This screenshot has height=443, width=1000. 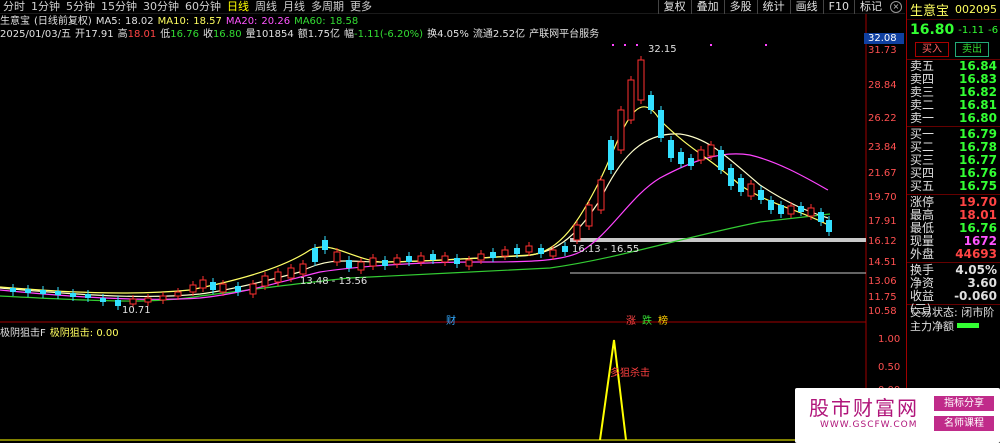 What do you see at coordinates (663, 319) in the screenshot?
I see `bang-marker: 榜` at bounding box center [663, 319].